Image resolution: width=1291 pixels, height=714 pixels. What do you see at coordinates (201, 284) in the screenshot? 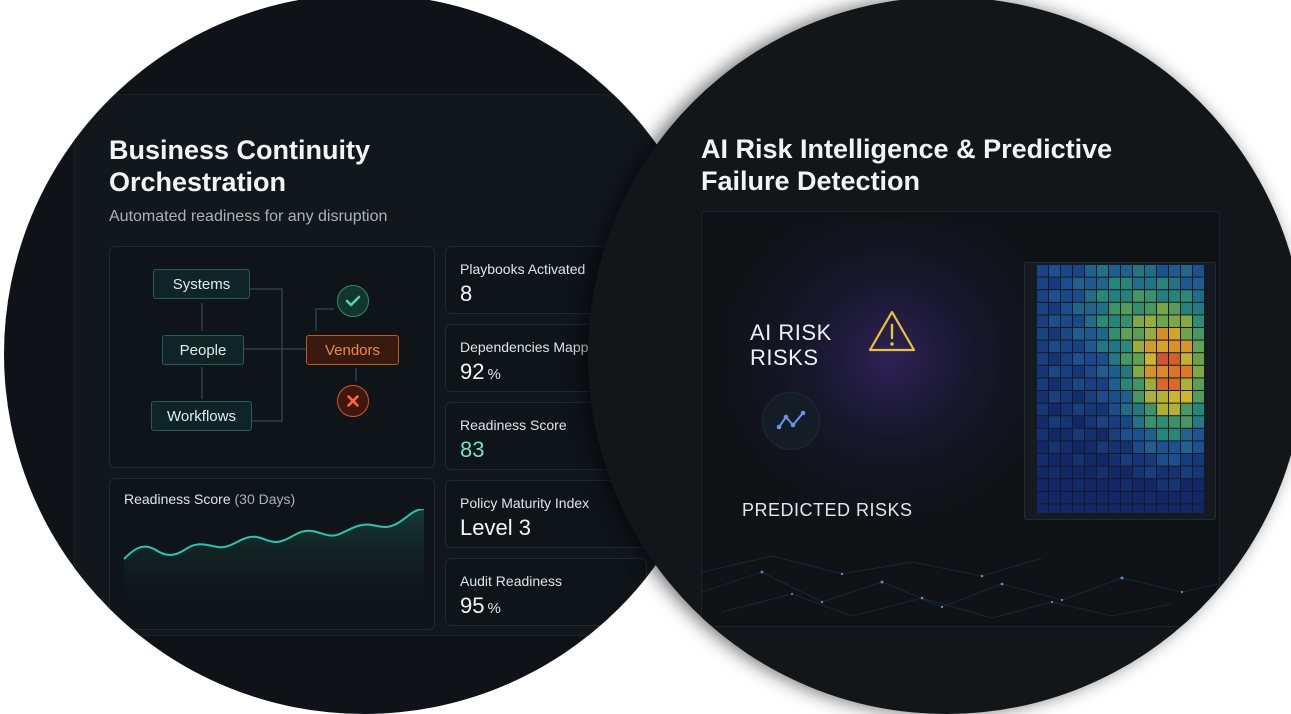
I see `node-systems: Systems` at bounding box center [201, 284].